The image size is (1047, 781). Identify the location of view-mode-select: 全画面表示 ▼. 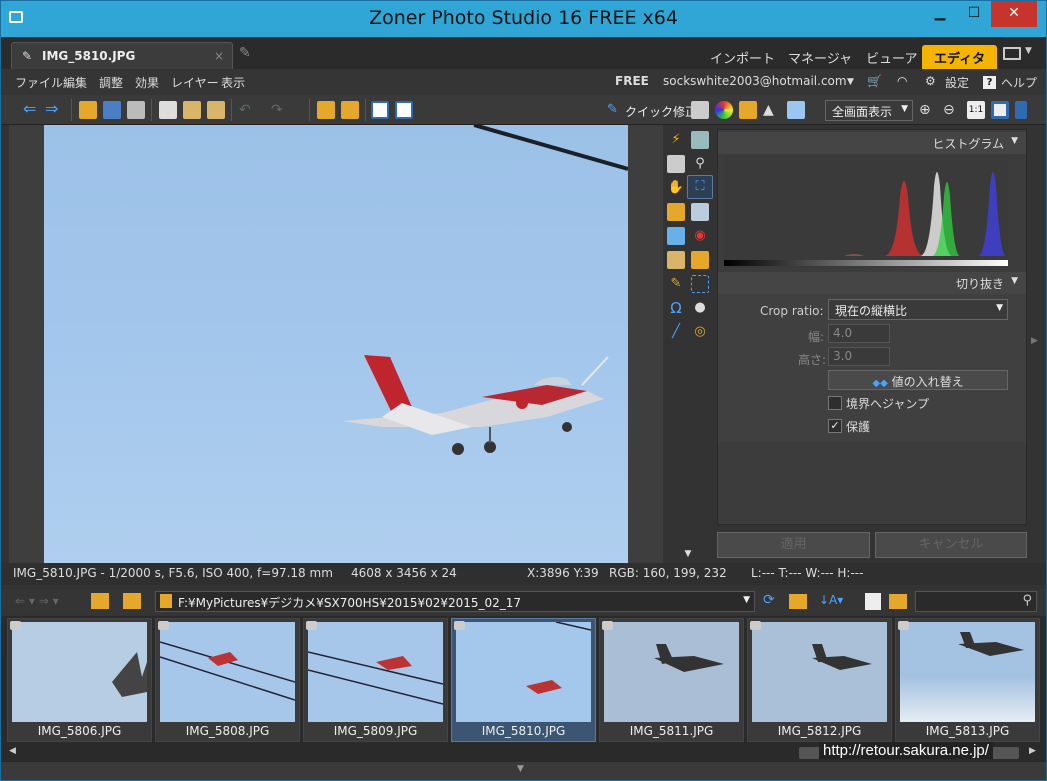
(869, 110).